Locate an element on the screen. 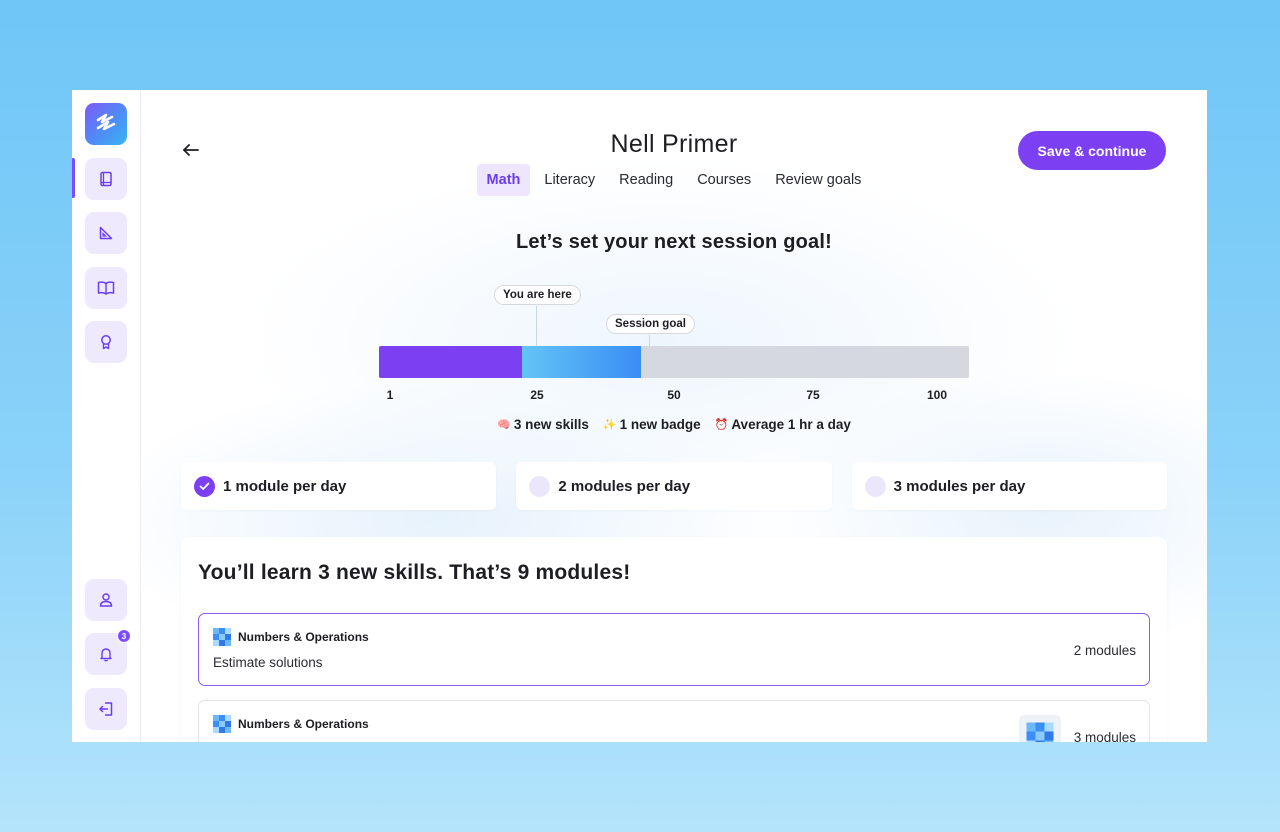 This screenshot has height=832, width=1280. ruler-triangle-icon is located at coordinates (106, 233).